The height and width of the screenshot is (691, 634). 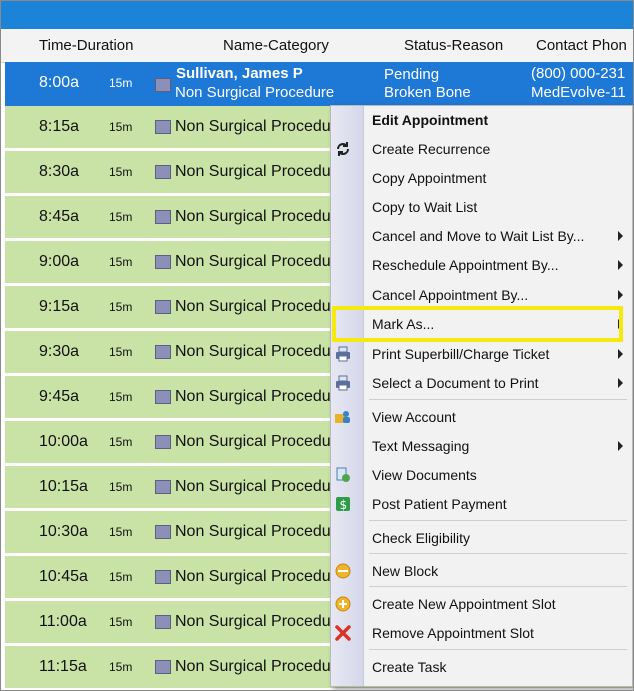 I want to click on menu-item-label: View Documents, so click(x=424, y=475).